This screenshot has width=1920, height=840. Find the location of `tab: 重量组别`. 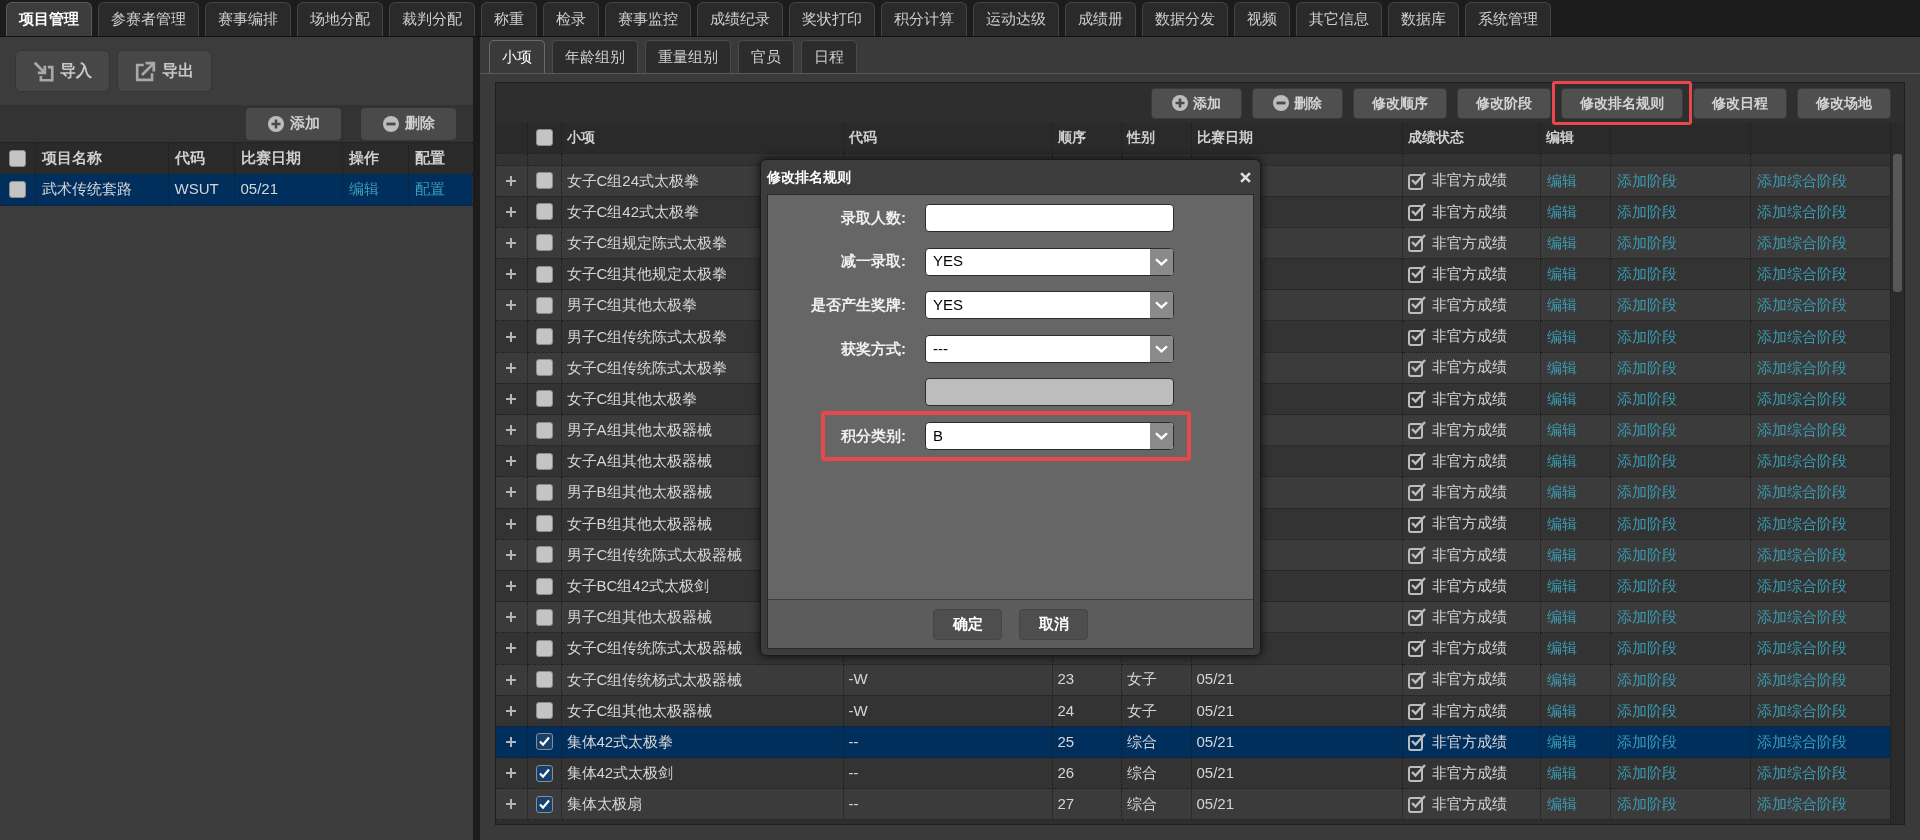

tab: 重量组别 is located at coordinates (688, 56).